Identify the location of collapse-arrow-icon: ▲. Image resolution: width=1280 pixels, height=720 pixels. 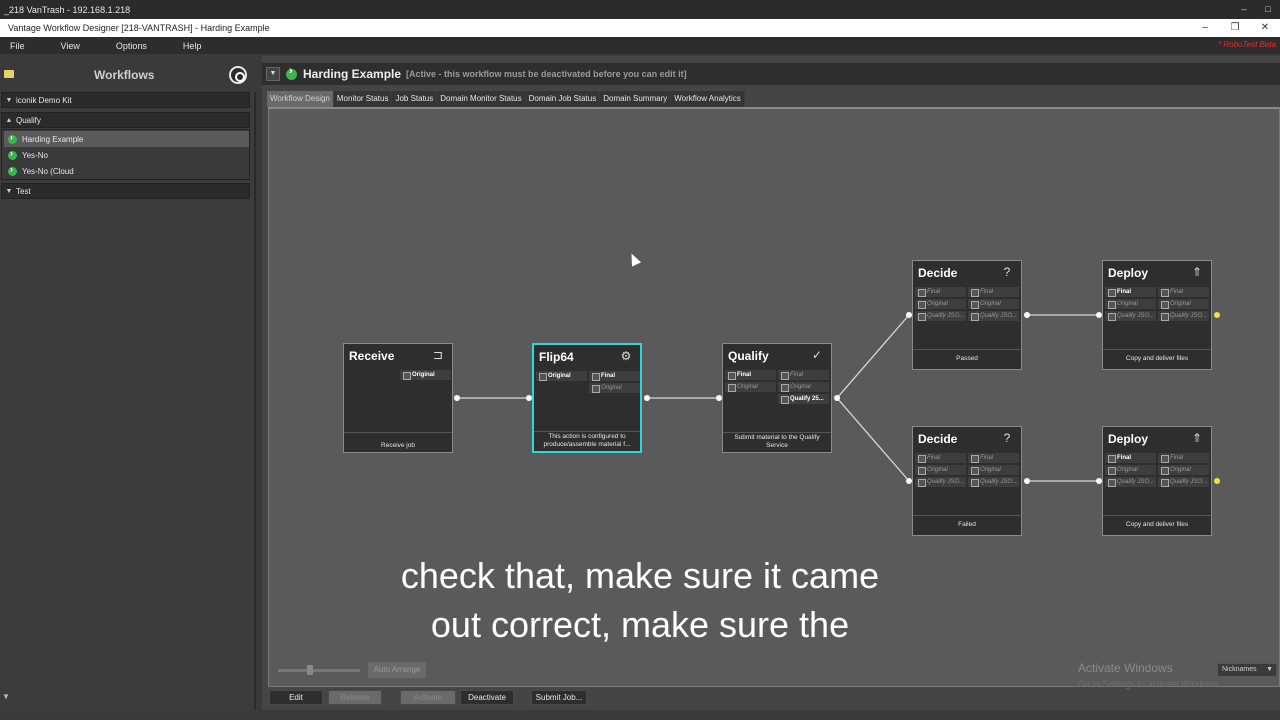
(9, 120).